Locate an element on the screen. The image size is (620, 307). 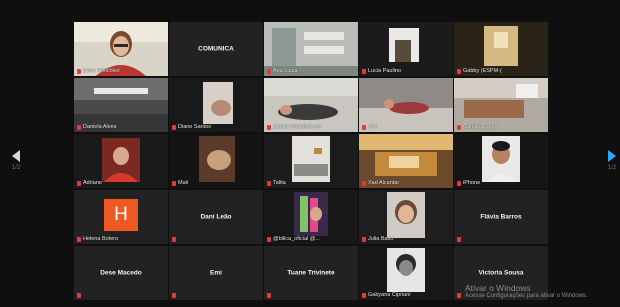
participant-name: Ana Luiza is located at coordinates (285, 71).